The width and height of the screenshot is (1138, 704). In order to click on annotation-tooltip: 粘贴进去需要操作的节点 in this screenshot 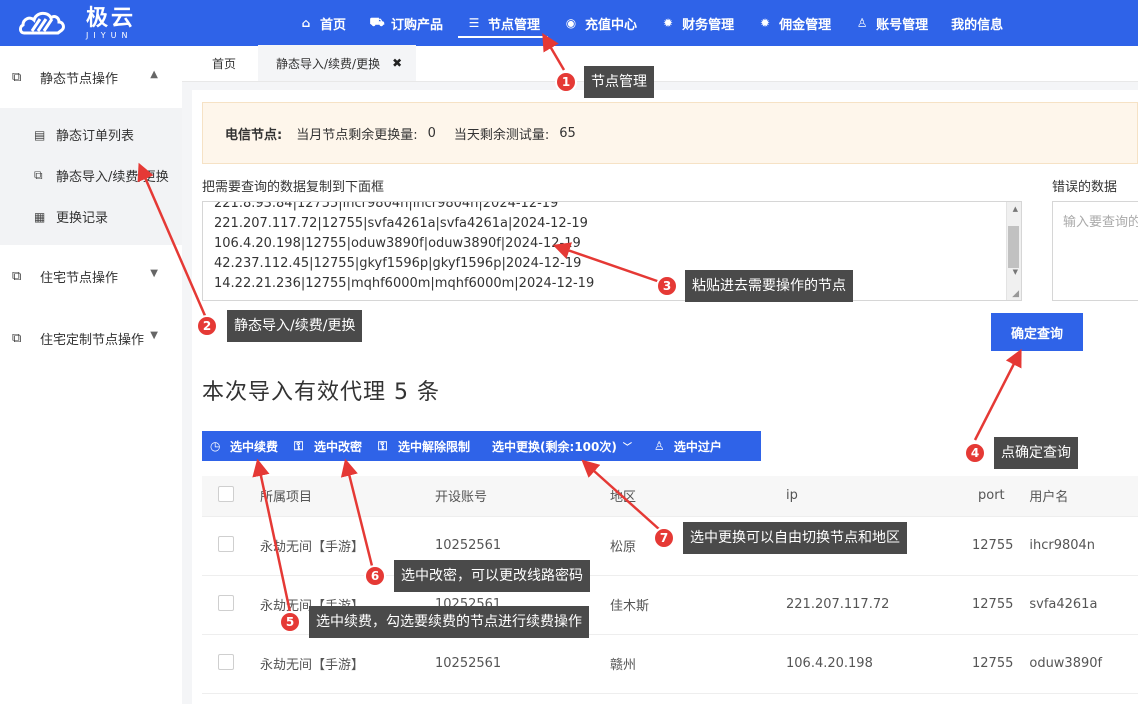, I will do `click(769, 286)`.